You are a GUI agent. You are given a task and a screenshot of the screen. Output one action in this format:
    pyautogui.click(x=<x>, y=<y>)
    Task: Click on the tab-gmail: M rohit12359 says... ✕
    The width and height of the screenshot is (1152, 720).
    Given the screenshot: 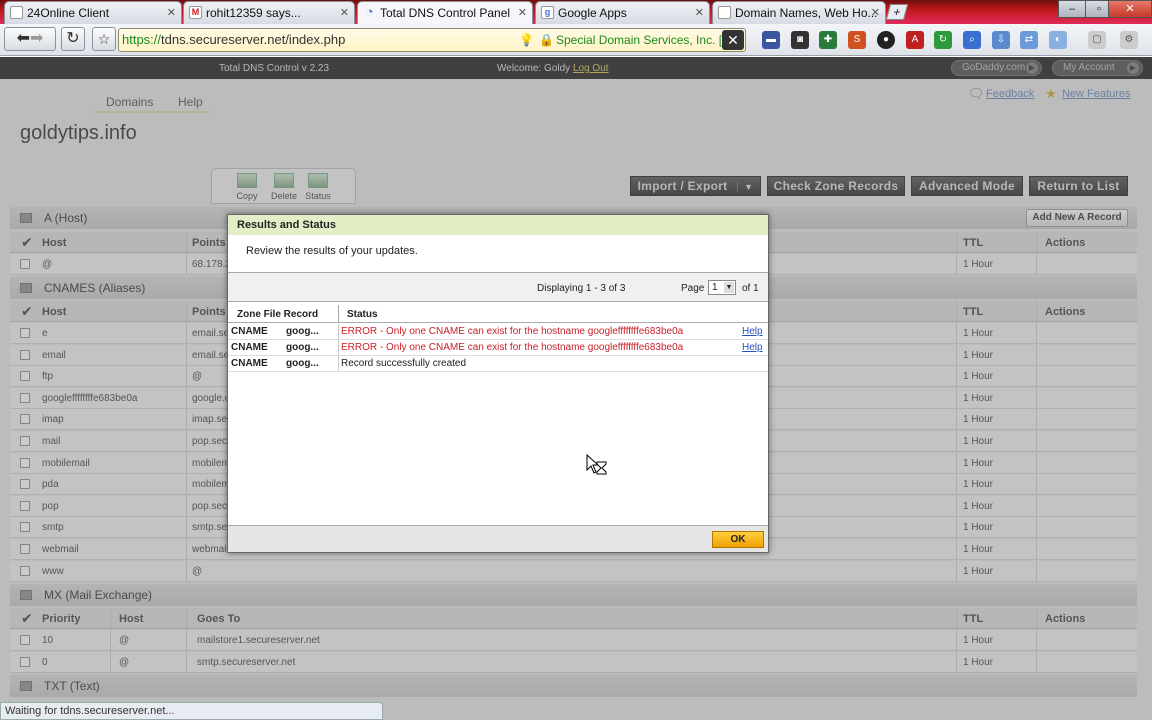 What is the action you would take?
    pyautogui.click(x=269, y=12)
    